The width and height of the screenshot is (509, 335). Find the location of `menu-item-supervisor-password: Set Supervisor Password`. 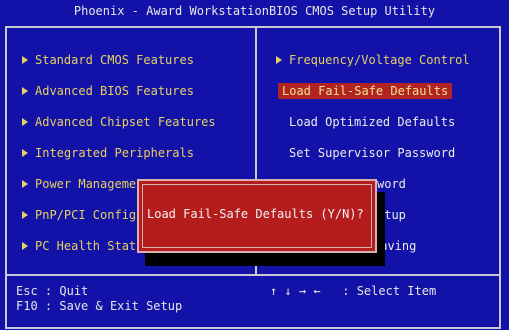

menu-item-supervisor-password: Set Supervisor Password is located at coordinates (372, 153).